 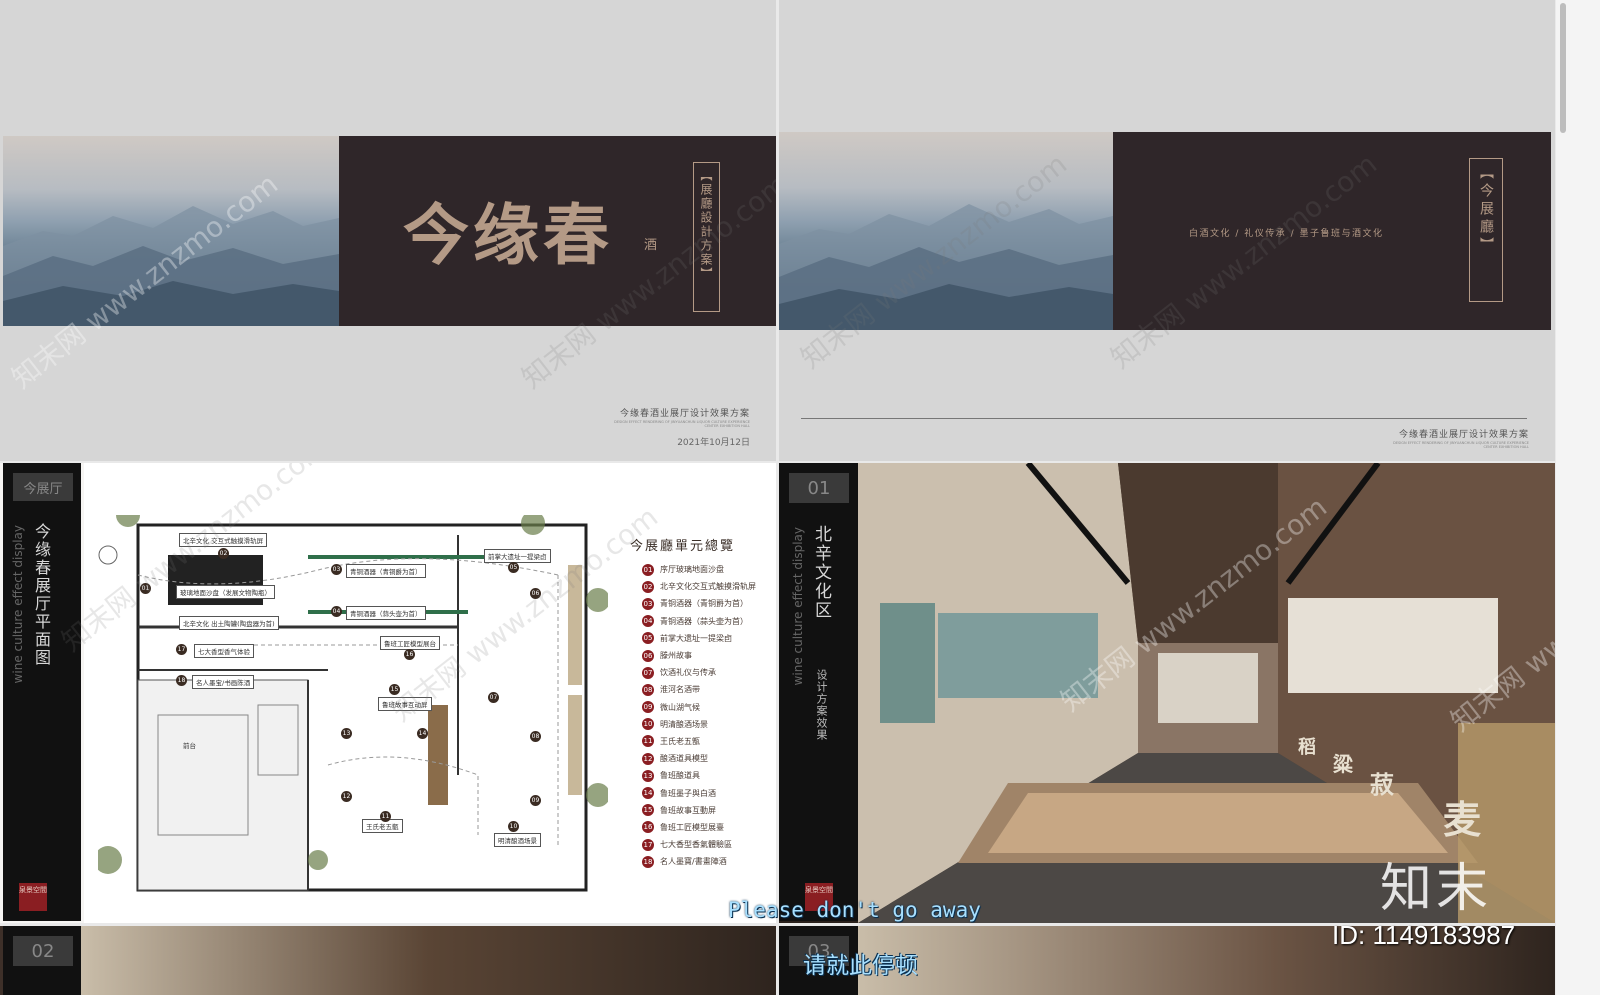 What do you see at coordinates (422, 733) in the screenshot?
I see `plan-marker: 14` at bounding box center [422, 733].